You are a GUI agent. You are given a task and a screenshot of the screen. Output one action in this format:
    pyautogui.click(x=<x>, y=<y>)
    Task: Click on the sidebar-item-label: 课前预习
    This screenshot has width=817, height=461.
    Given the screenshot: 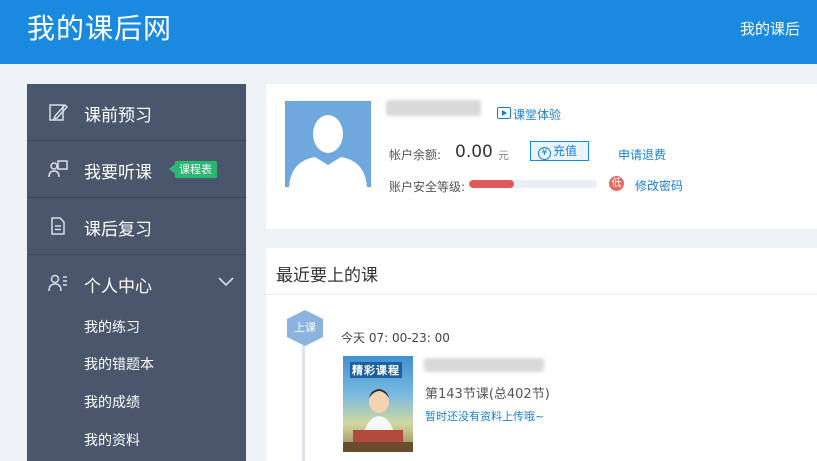 What is the action you would take?
    pyautogui.click(x=118, y=116)
    